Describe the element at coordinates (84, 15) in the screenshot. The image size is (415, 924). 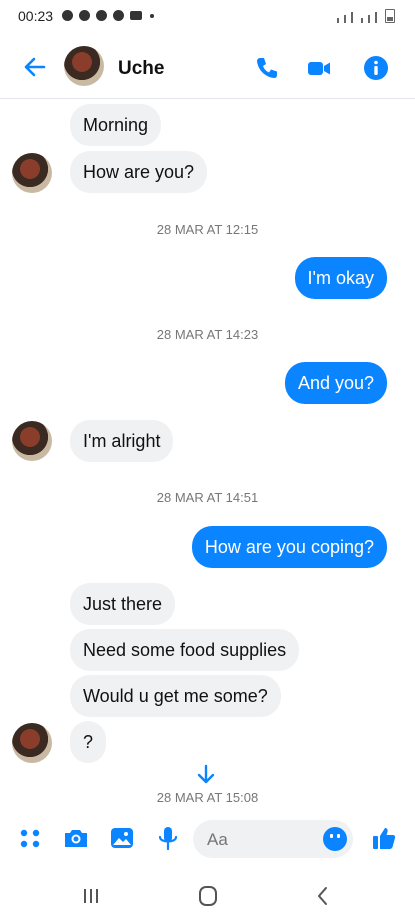
I see `whatsapp-notification-icon` at that location.